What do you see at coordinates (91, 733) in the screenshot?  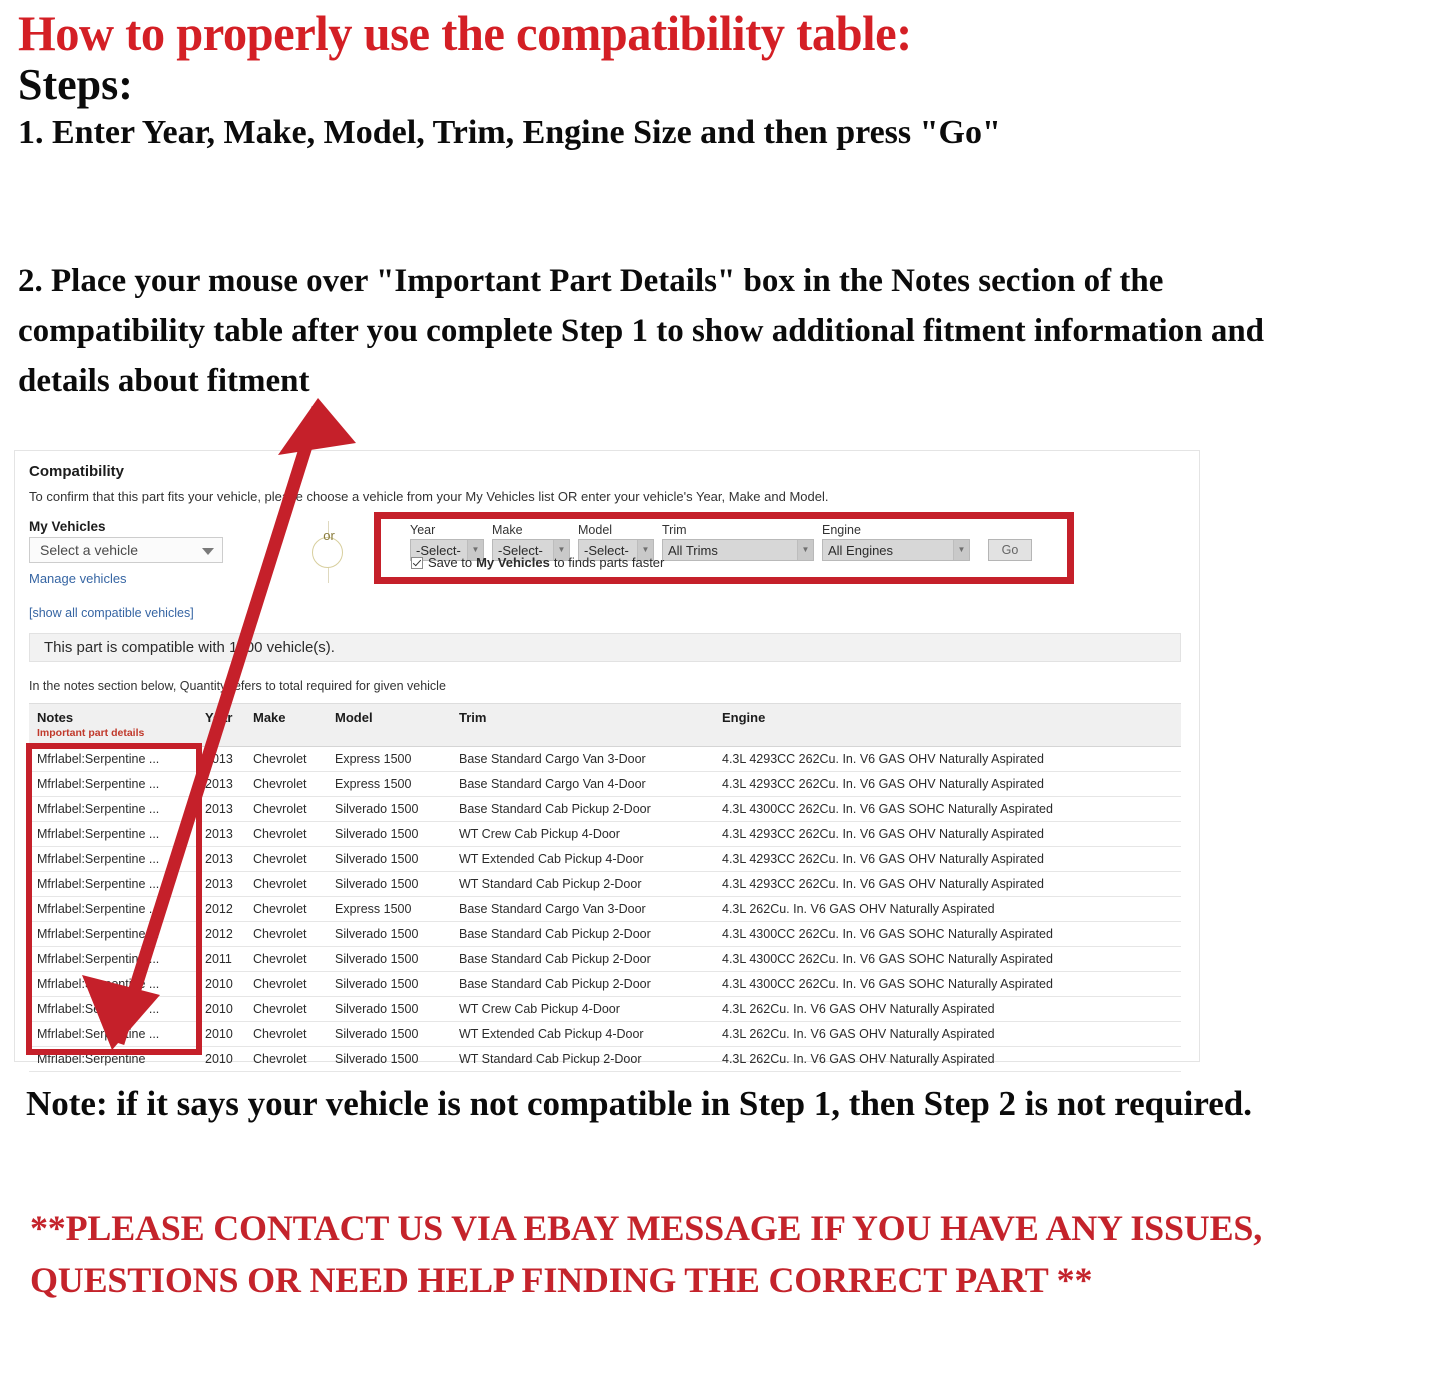 I see `important-part-details-label: Important part details` at bounding box center [91, 733].